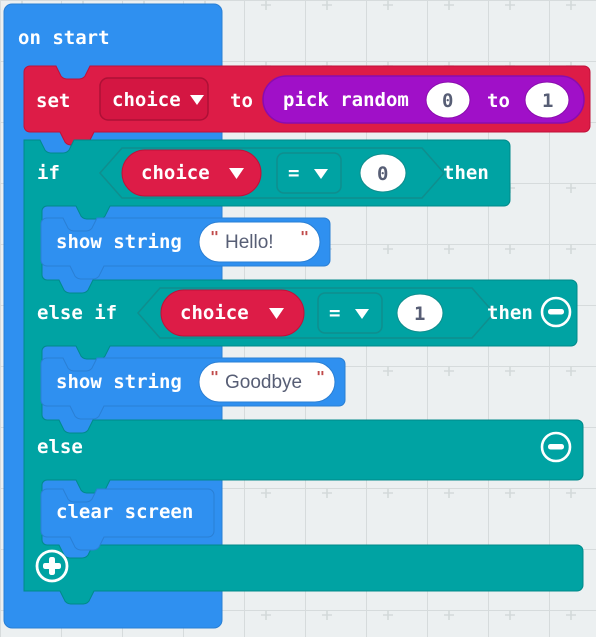 The width and height of the screenshot is (596, 637). I want to click on value-show-string-1: Hello!, so click(249, 242).